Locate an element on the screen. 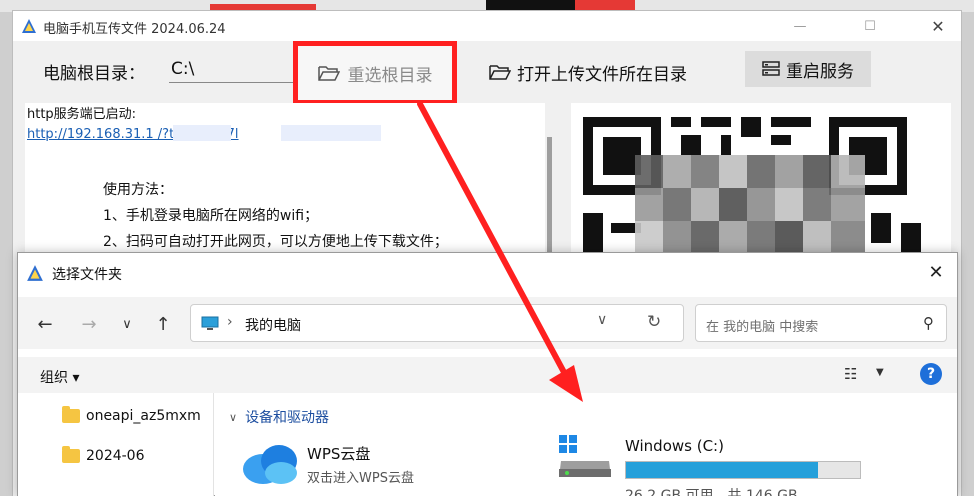 The width and height of the screenshot is (974, 496). drive-c-item: Windows (C:) 26.2 GB 可用，共 146 GB is located at coordinates (719, 463).